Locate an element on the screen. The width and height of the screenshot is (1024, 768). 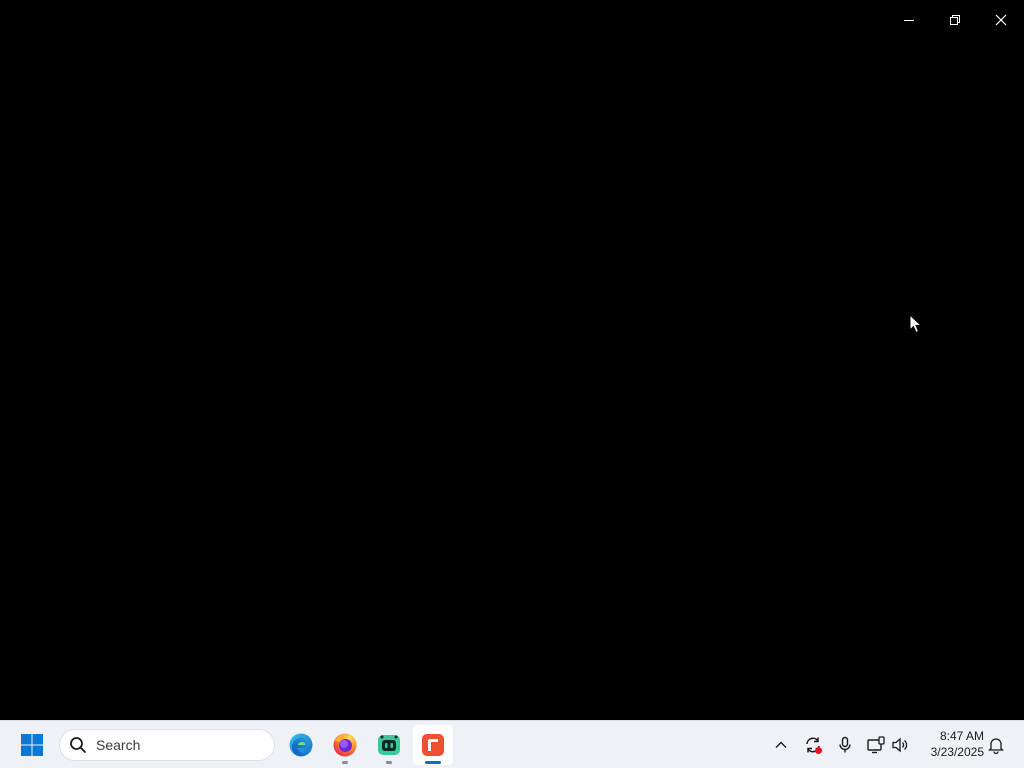
orange-app-icon is located at coordinates (433, 745).